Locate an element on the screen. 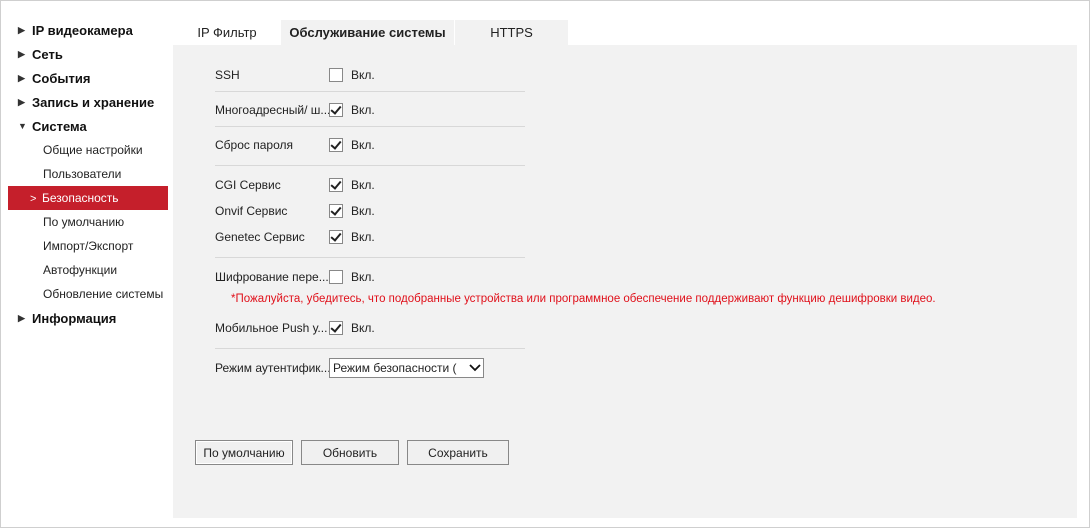 The width and height of the screenshot is (1090, 528). nav-system: ▼ Система is located at coordinates (88, 126).